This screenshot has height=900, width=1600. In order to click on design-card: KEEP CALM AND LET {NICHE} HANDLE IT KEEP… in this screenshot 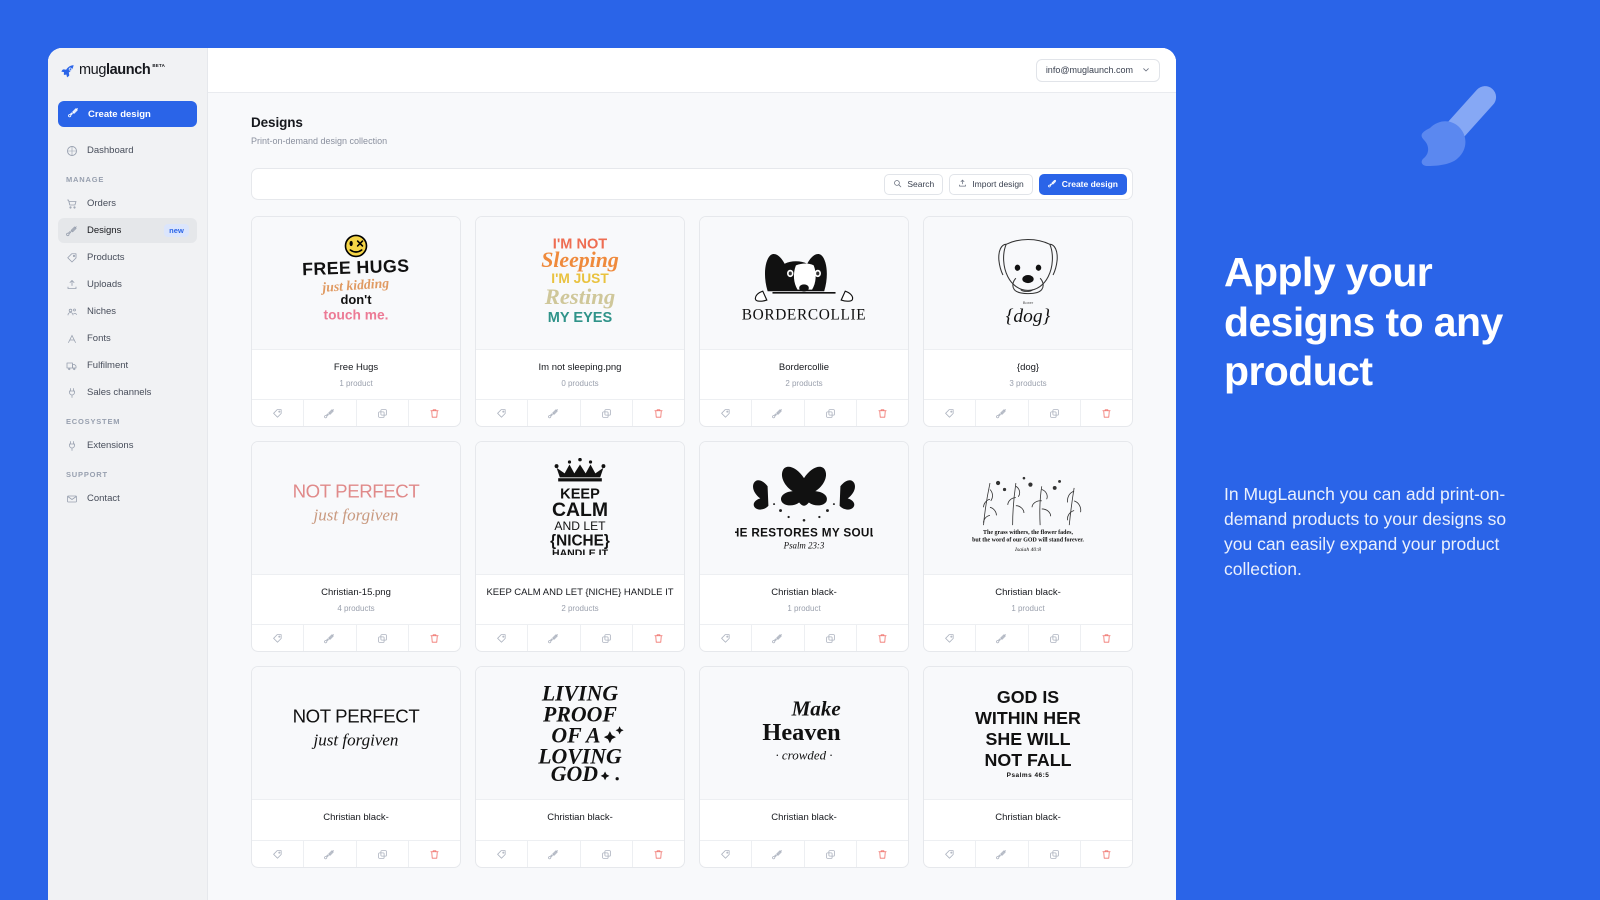, I will do `click(580, 546)`.